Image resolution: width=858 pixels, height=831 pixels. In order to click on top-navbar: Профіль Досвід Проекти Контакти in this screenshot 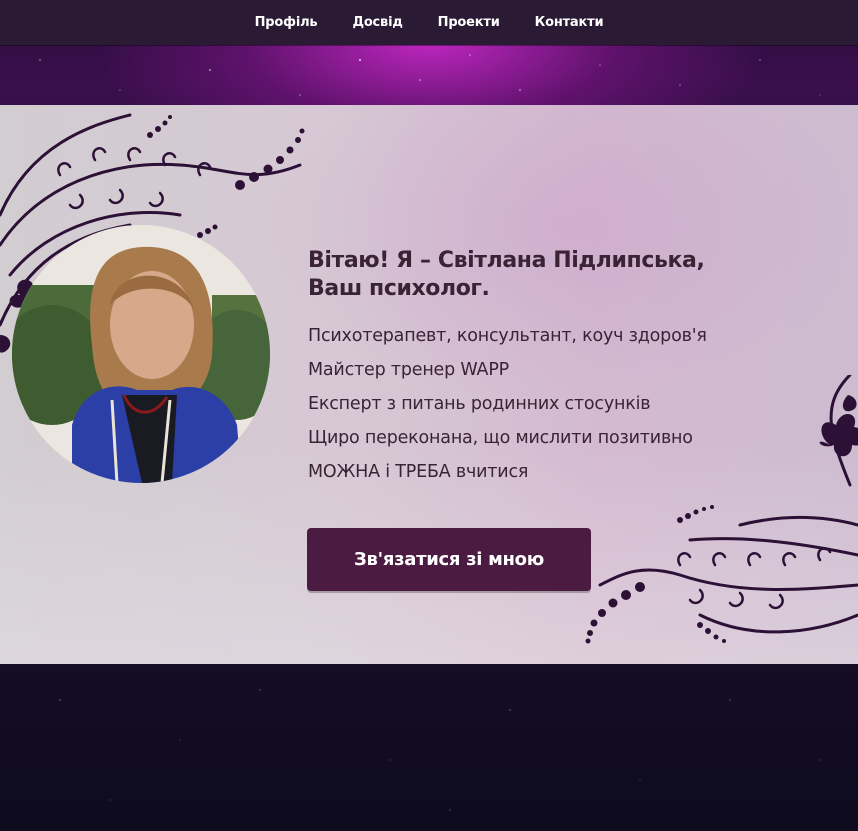, I will do `click(429, 22)`.